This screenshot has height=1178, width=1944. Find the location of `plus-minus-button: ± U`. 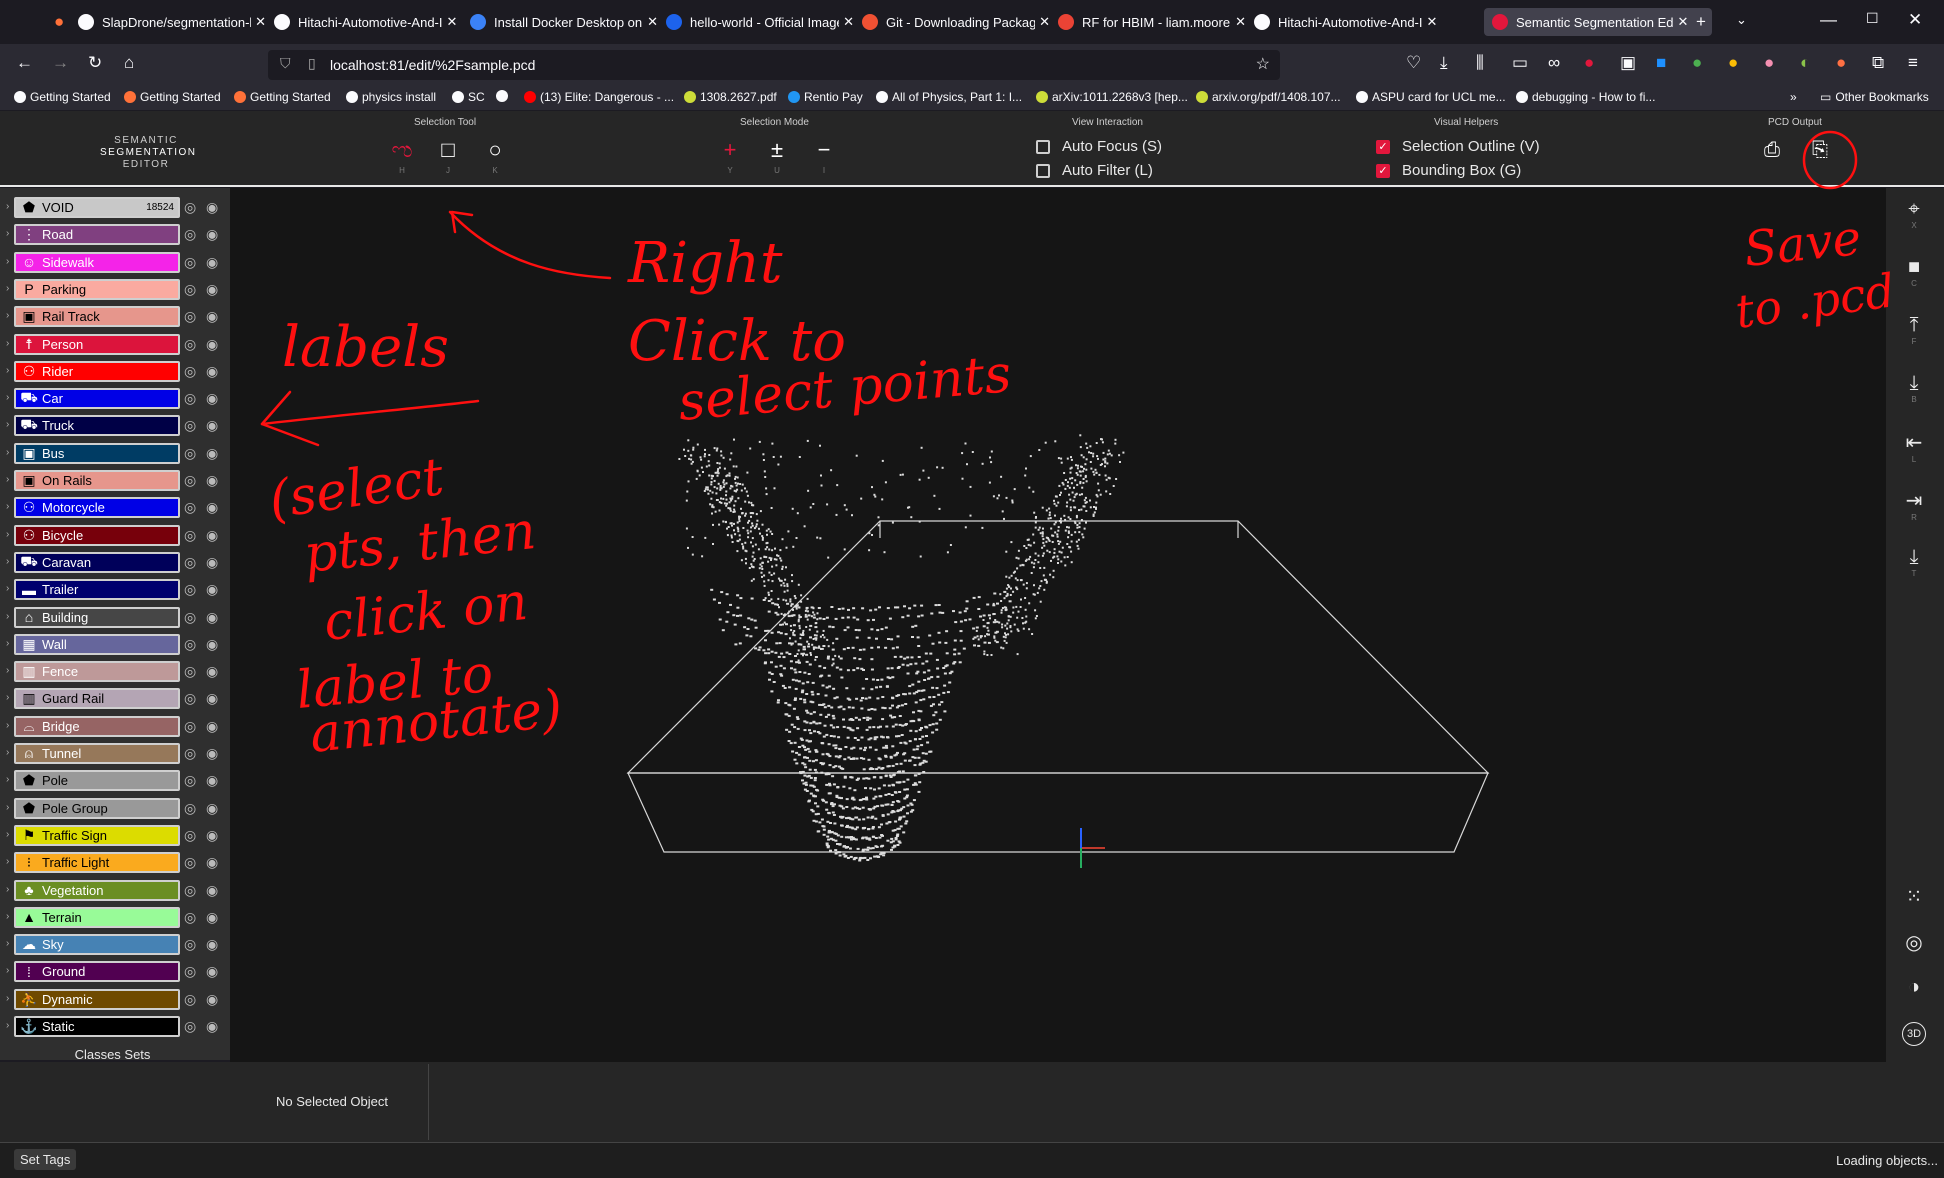

plus-minus-button: ± U is located at coordinates (777, 157).